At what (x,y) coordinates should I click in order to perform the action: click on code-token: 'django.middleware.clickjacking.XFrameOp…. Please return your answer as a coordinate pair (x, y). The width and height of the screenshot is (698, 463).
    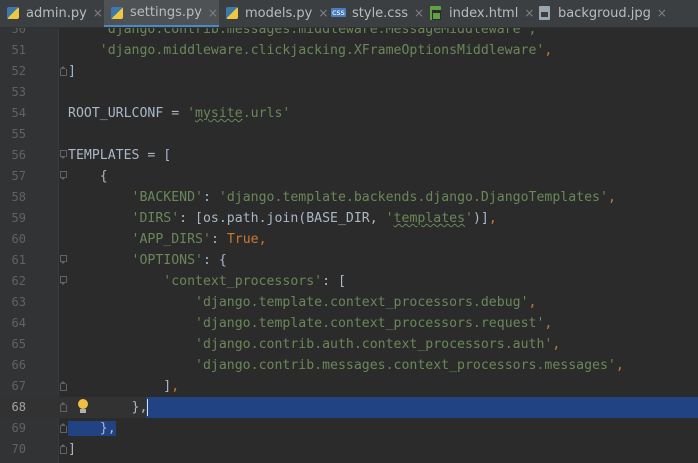
    Looking at the image, I should click on (306, 50).